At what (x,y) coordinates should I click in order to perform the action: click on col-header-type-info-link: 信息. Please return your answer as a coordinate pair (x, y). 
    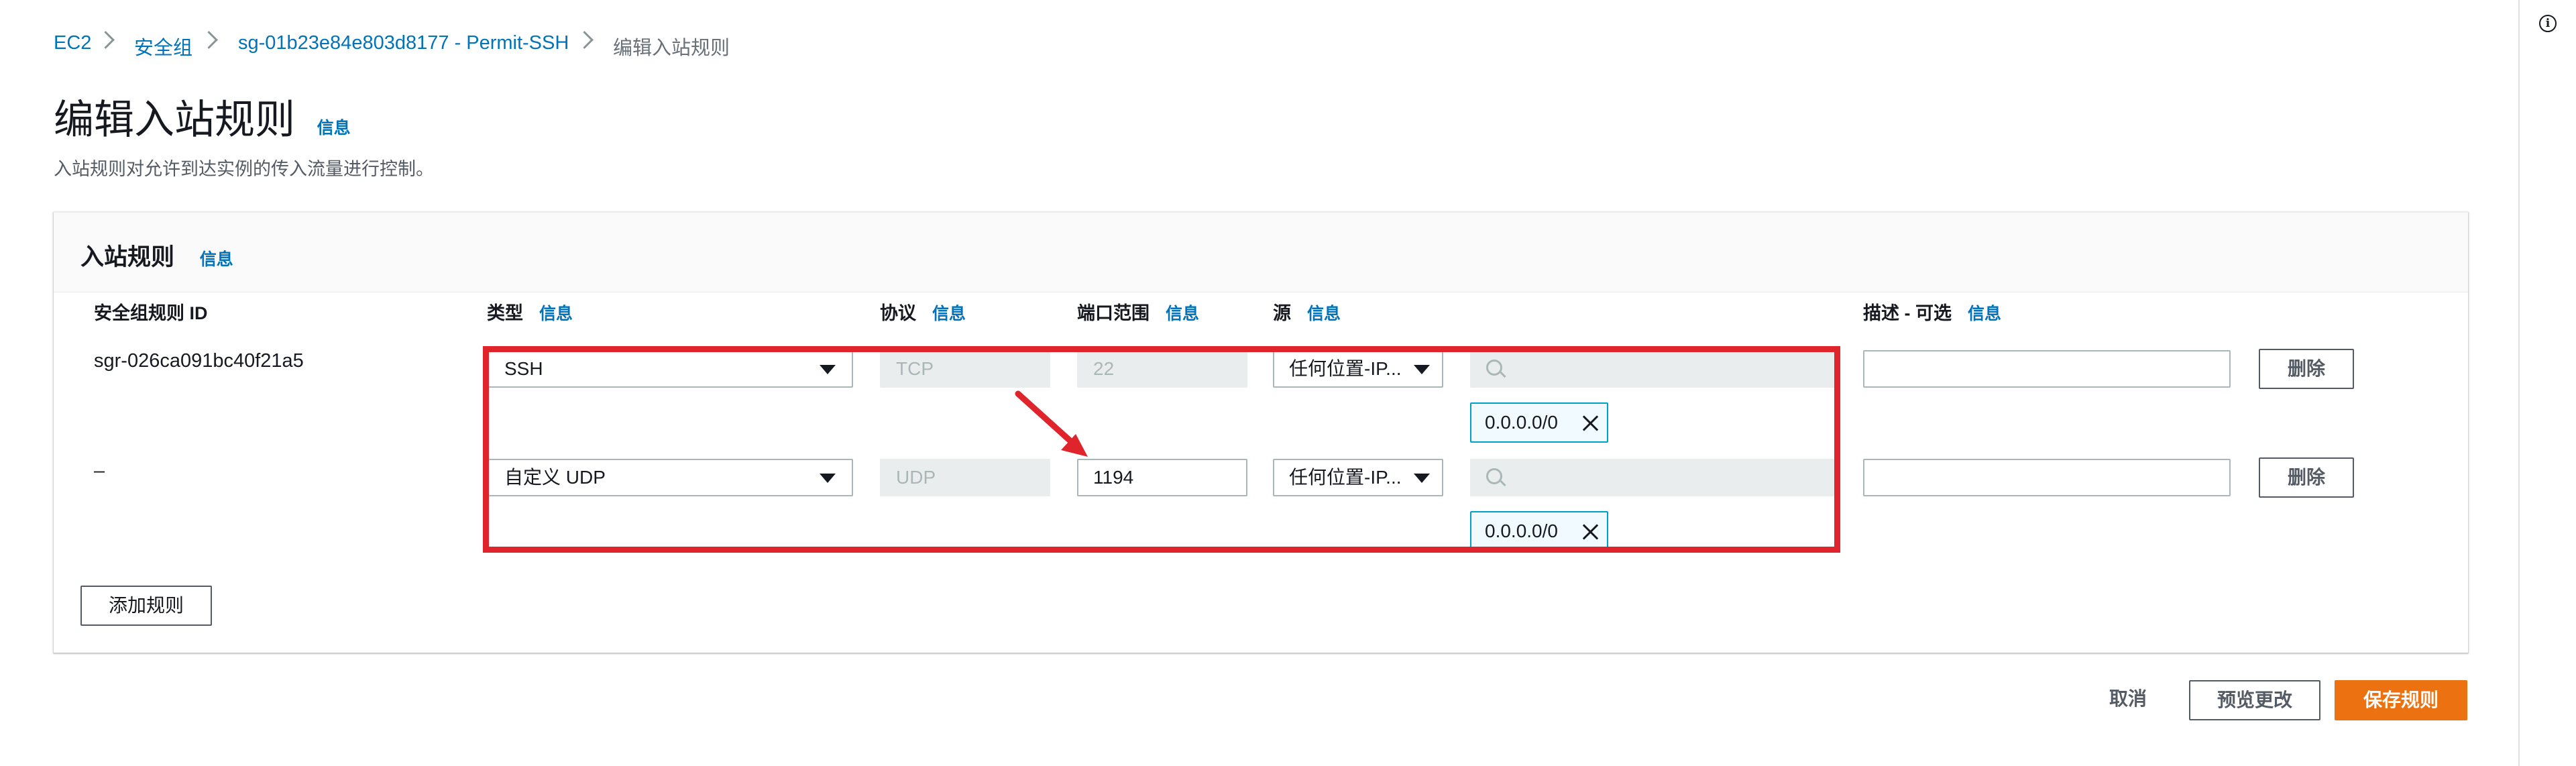
    Looking at the image, I should click on (556, 314).